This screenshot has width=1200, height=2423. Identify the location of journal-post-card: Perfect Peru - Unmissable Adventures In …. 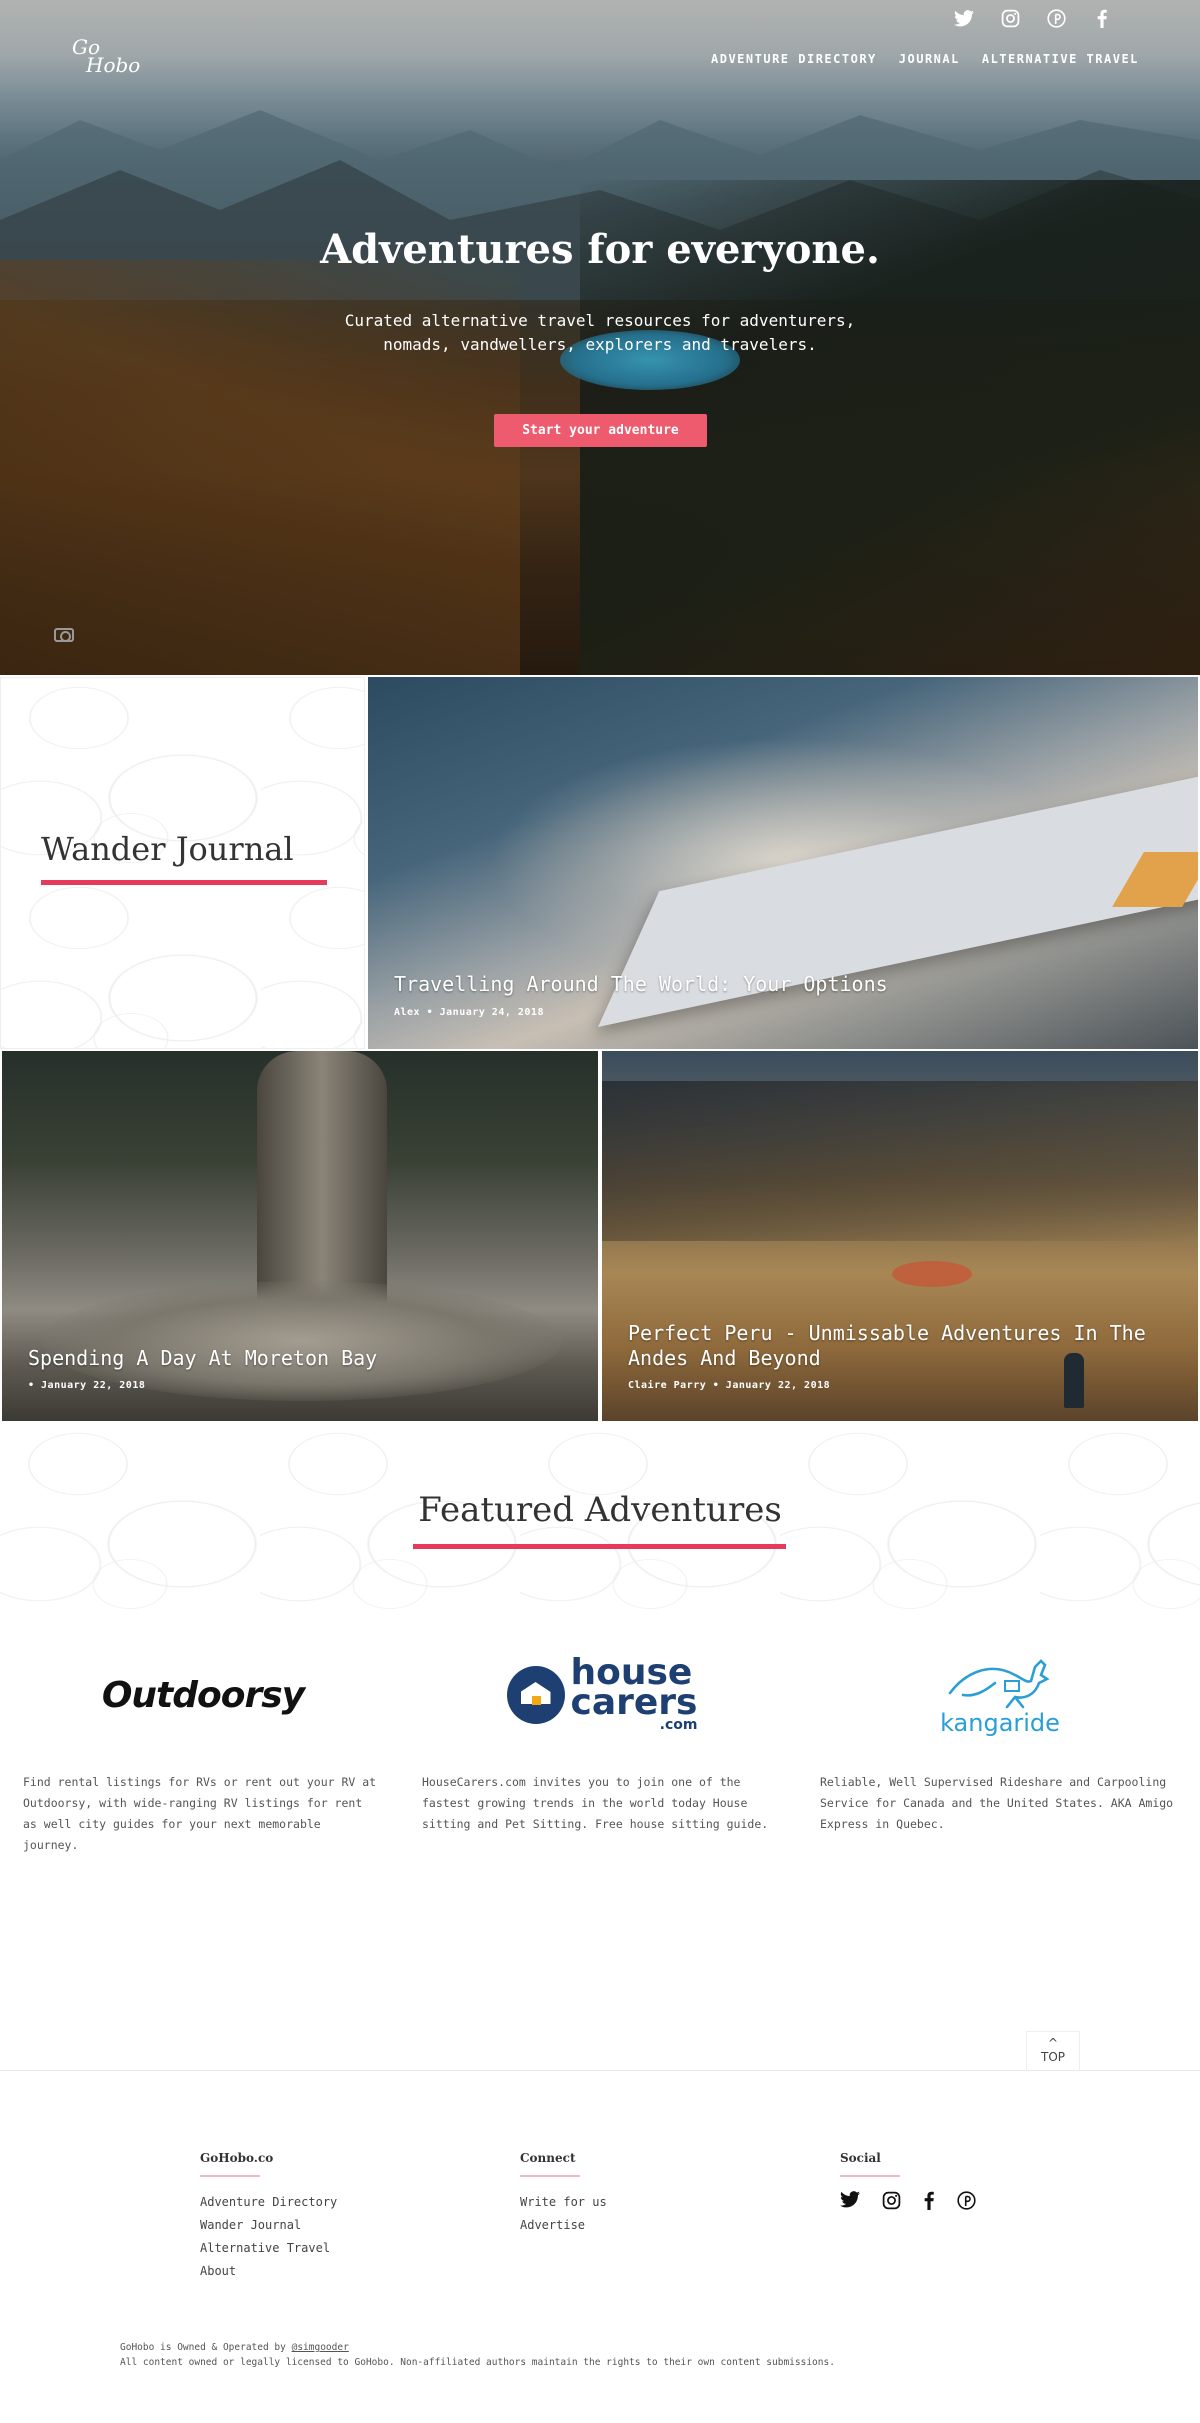
(900, 1236).